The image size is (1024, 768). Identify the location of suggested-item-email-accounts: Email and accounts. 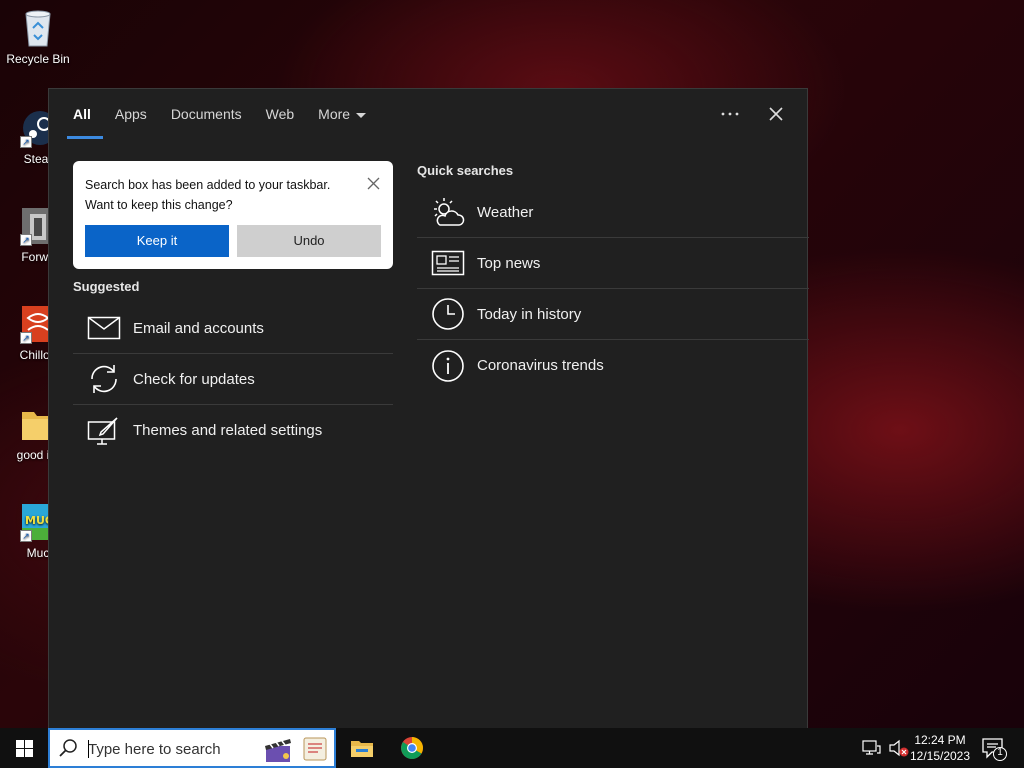
(233, 328).